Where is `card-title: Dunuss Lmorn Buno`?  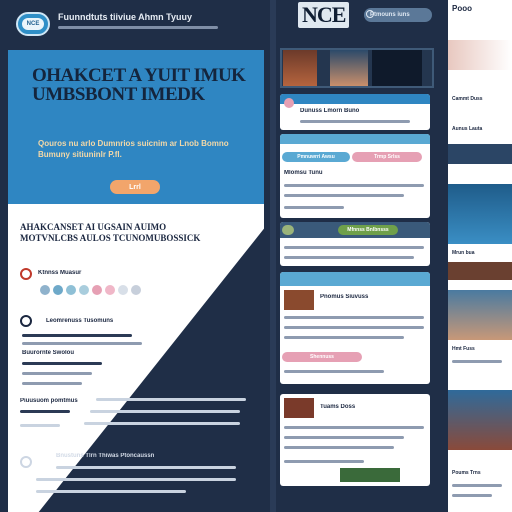 card-title: Dunuss Lmorn Buno is located at coordinates (330, 111).